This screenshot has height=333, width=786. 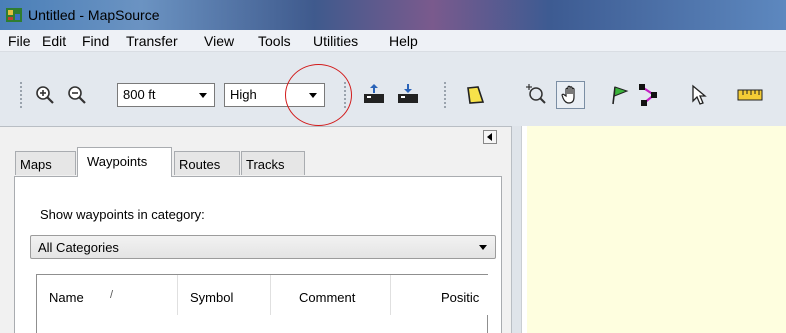 What do you see at coordinates (440, 295) in the screenshot?
I see `column-header-position: Positic` at bounding box center [440, 295].